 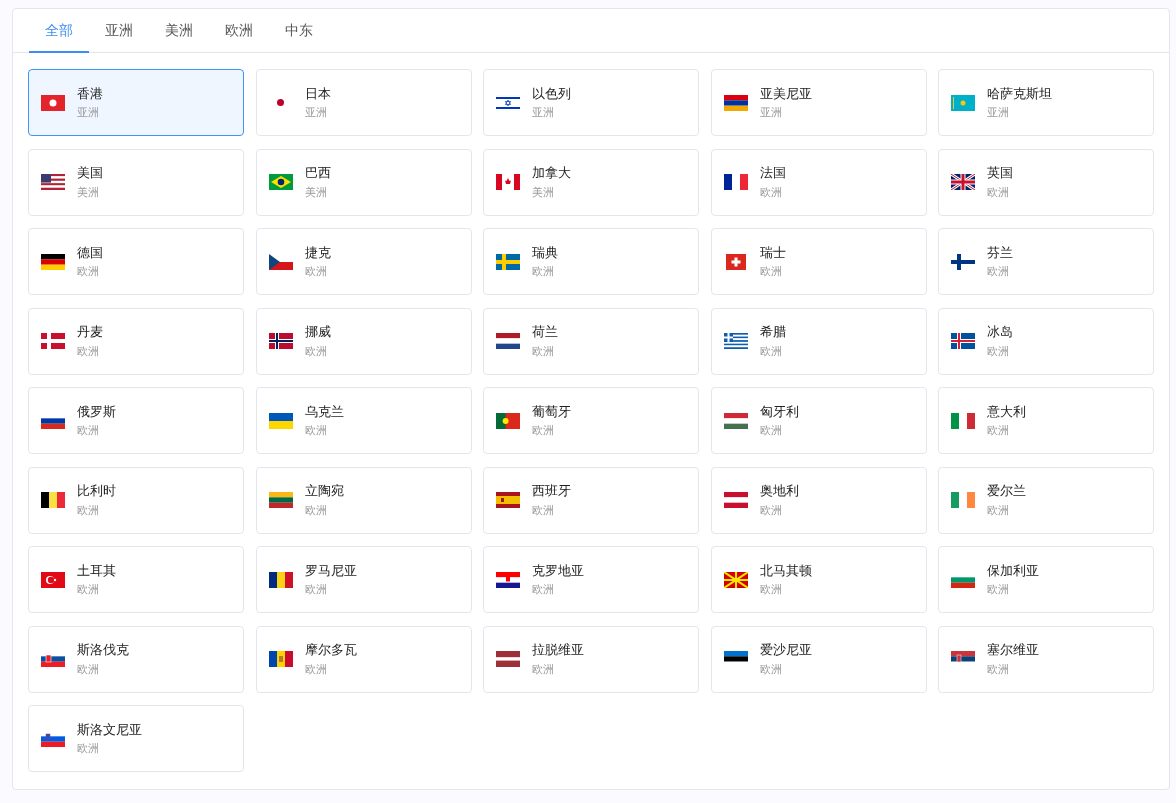 I want to click on country-card: 北马其顿 欧洲, so click(x=818, y=579).